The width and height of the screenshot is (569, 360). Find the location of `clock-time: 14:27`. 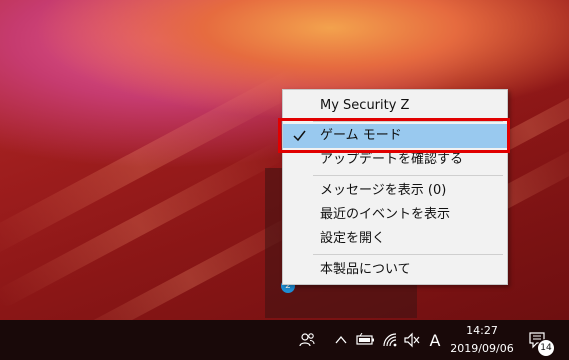

clock-time: 14:27 is located at coordinates (482, 330).